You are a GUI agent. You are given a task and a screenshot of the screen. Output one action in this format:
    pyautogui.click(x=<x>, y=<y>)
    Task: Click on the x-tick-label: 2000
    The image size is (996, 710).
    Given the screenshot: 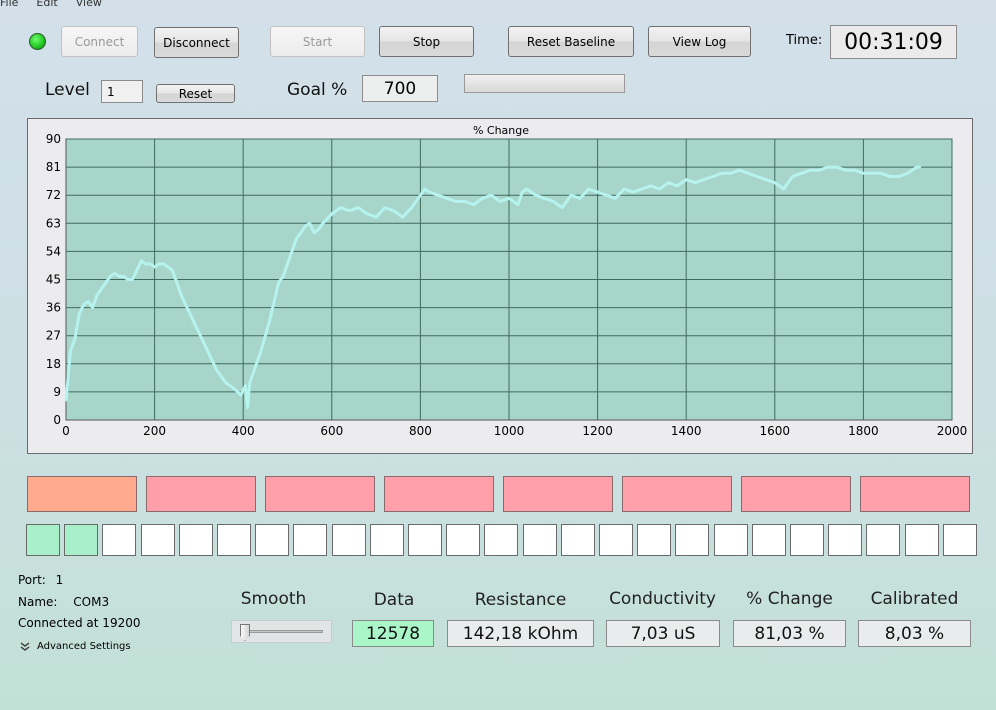 What is the action you would take?
    pyautogui.click(x=952, y=431)
    